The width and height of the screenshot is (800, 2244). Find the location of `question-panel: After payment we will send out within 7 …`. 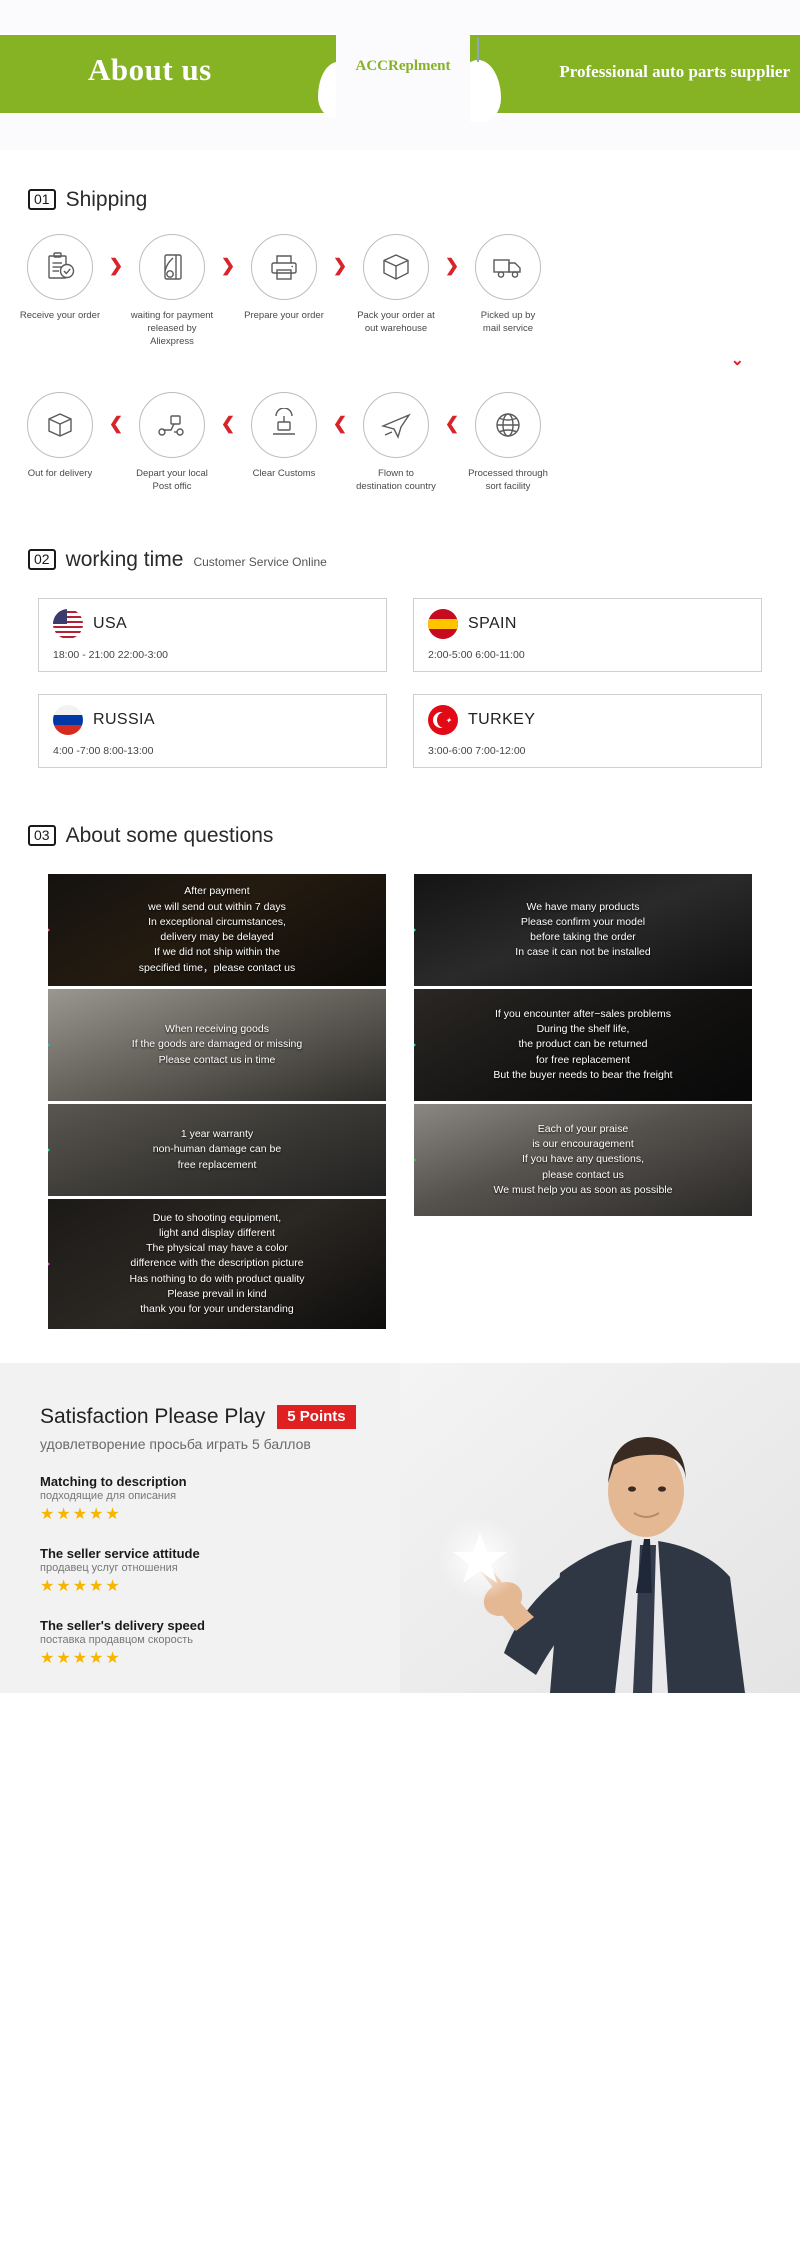

question-panel: After payment we will send out within 7 … is located at coordinates (217, 930).